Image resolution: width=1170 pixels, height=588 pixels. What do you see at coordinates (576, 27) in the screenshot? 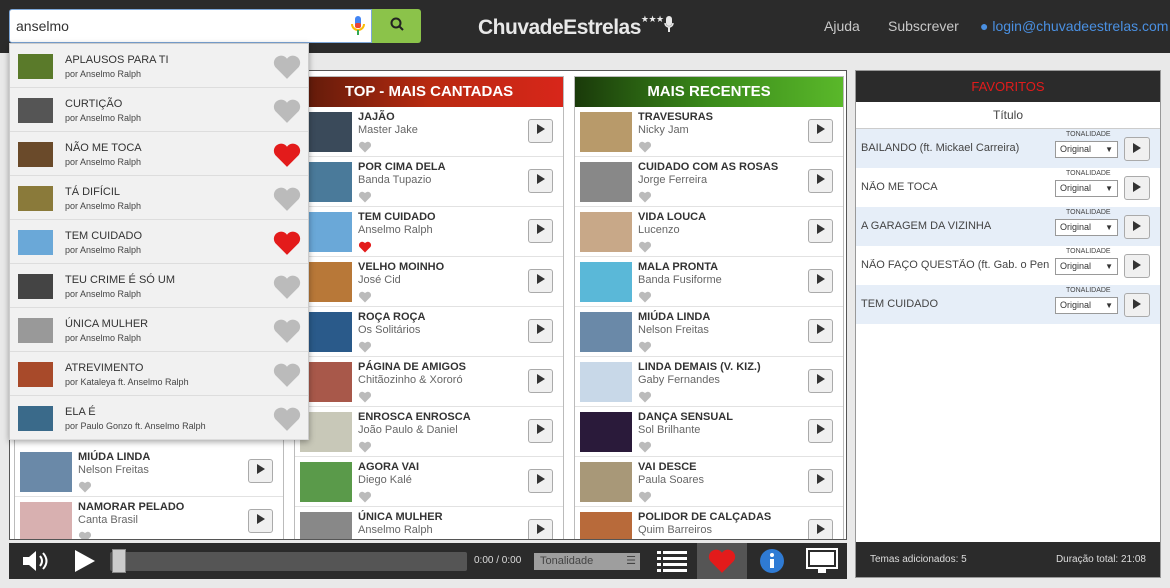
I see `site-logo: ChuvadeEstrelas★★★` at bounding box center [576, 27].